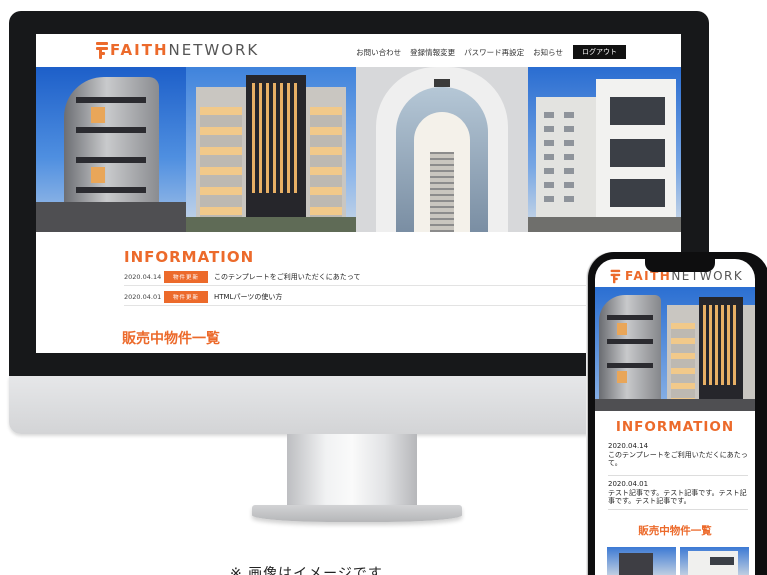 Image resolution: width=767 pixels, height=575 pixels. Describe the element at coordinates (378, 52) in the screenshot. I see `nav-contact: お問い合わせ` at that location.